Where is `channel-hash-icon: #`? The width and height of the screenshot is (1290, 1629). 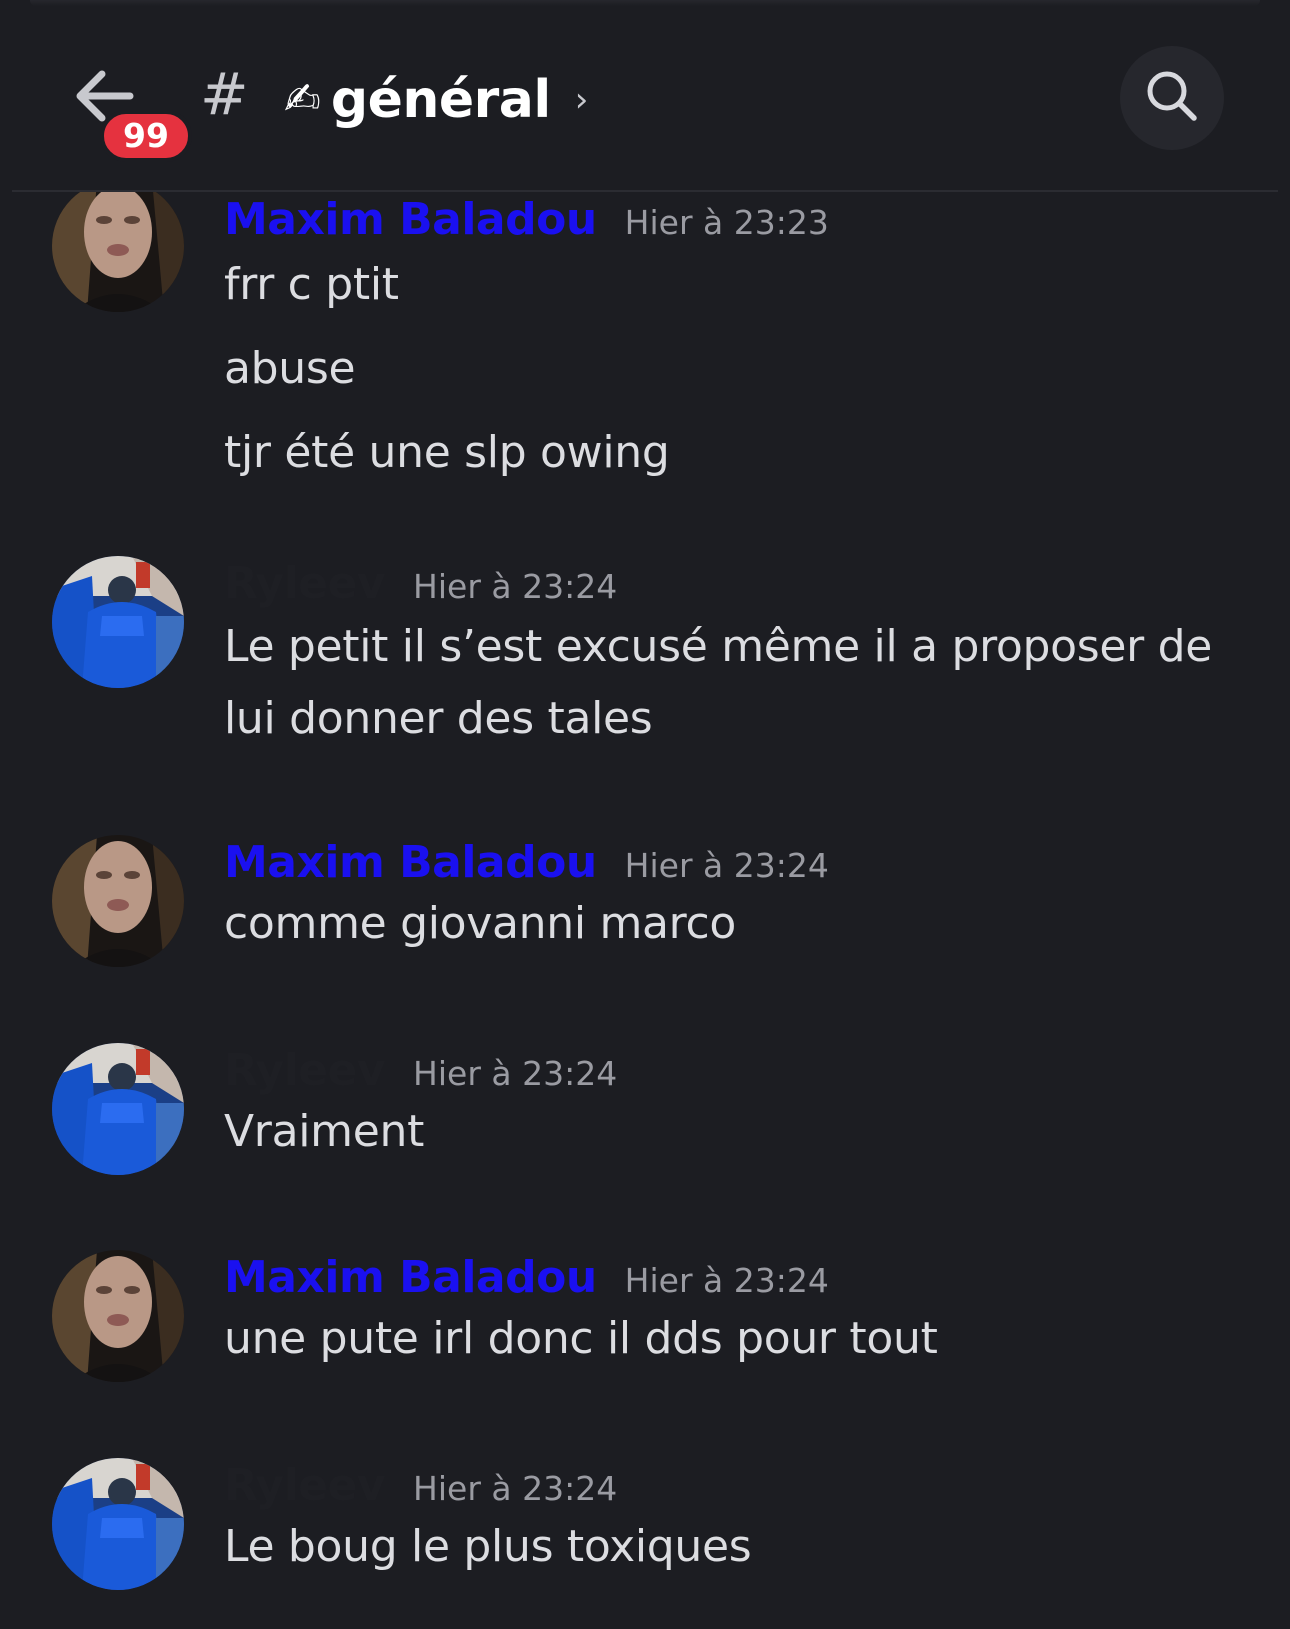 channel-hash-icon: # is located at coordinates (224, 94).